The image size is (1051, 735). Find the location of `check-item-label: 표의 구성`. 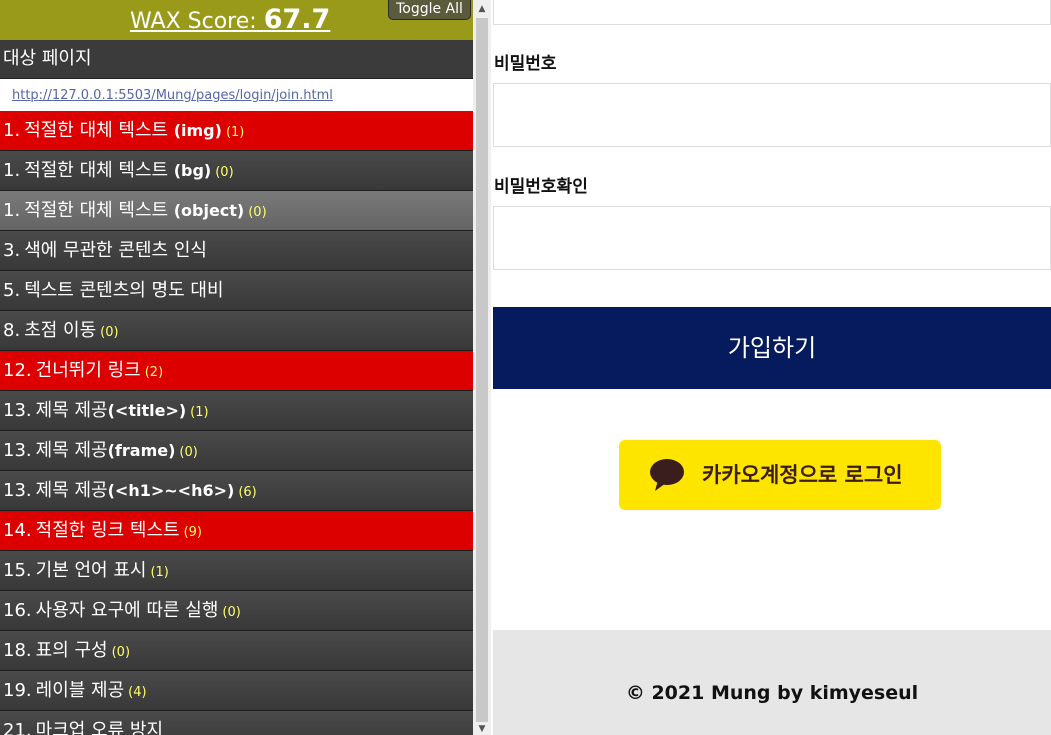

check-item-label: 표의 구성 is located at coordinates (71, 650).